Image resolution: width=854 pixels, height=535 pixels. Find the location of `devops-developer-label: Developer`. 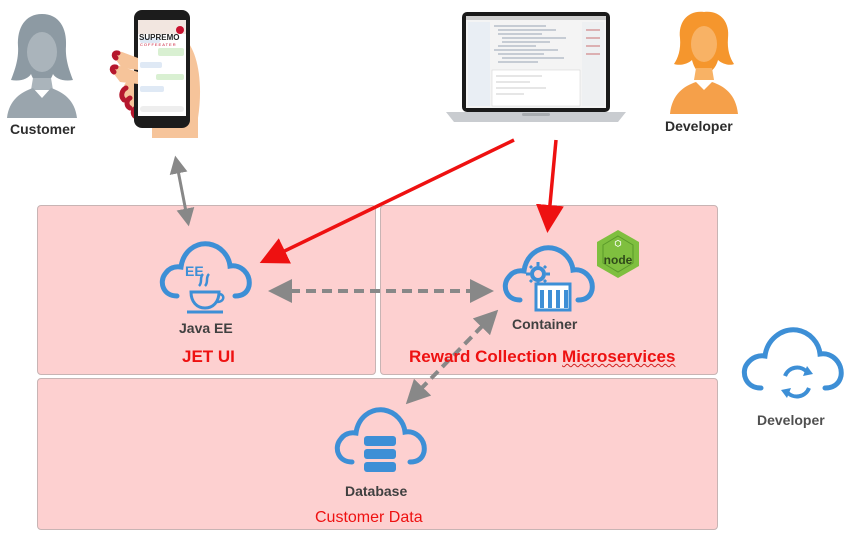

devops-developer-label: Developer is located at coordinates (791, 420).